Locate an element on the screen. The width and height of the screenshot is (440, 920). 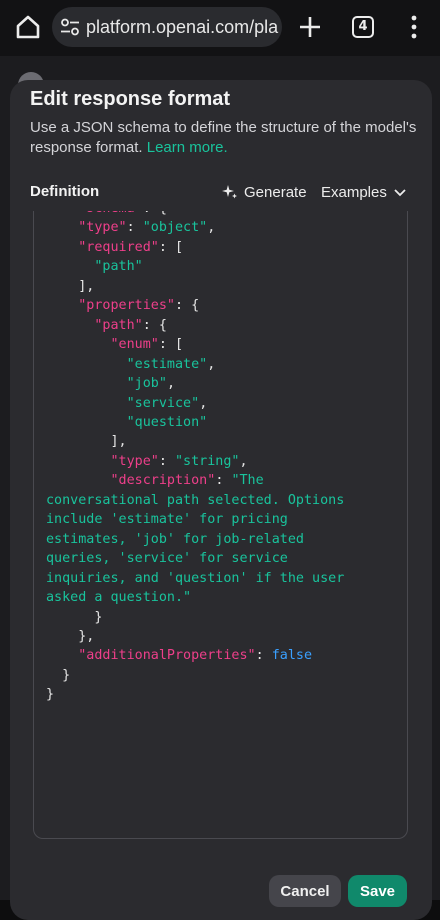
code-token: queries, 'service' for service is located at coordinates (167, 559).